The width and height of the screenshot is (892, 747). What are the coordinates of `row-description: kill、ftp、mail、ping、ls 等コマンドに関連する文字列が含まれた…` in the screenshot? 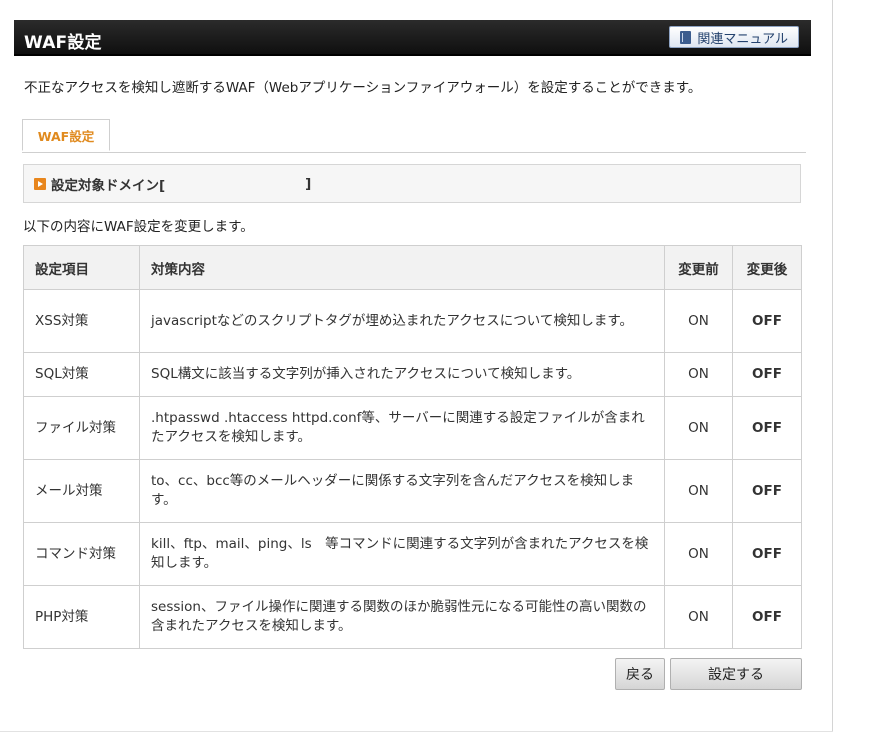 It's located at (402, 554).